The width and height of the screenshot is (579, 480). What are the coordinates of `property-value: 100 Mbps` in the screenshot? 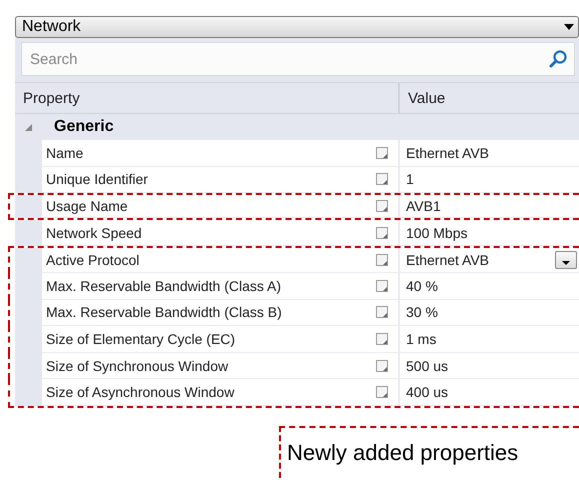 It's located at (437, 232).